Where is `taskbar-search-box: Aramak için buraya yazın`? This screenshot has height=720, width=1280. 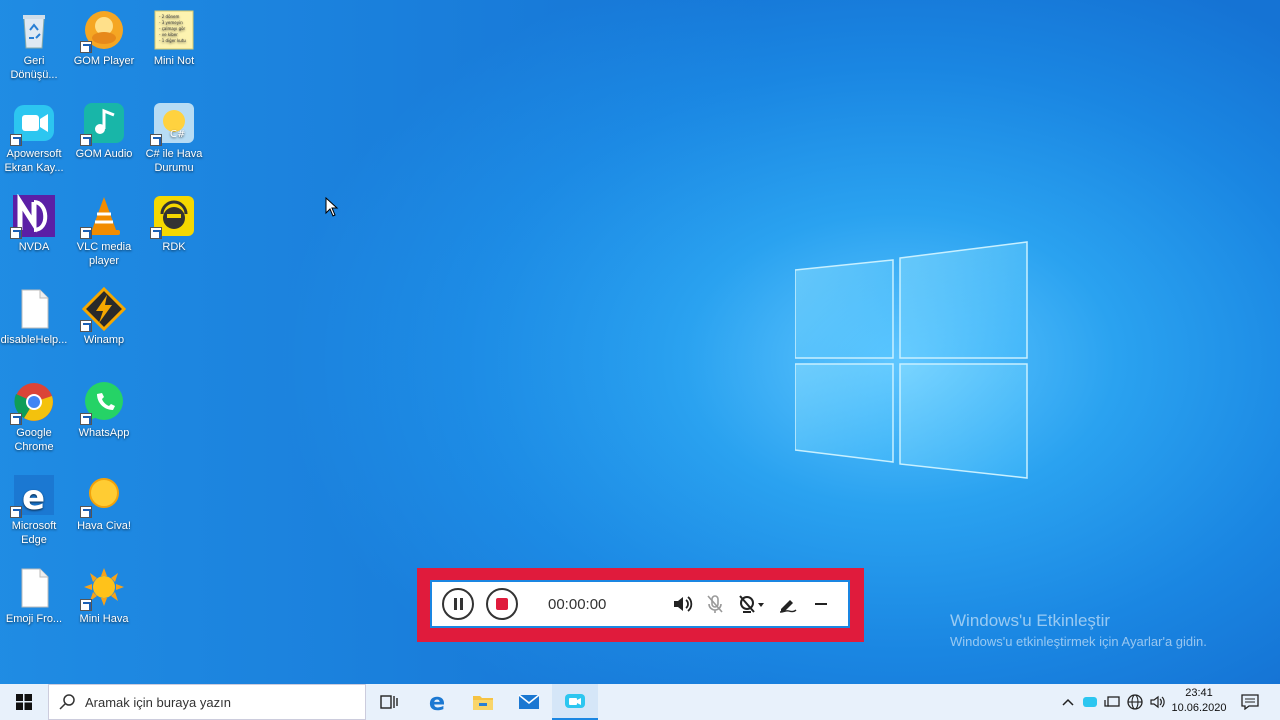
taskbar-search-box: Aramak için buraya yazın is located at coordinates (207, 702).